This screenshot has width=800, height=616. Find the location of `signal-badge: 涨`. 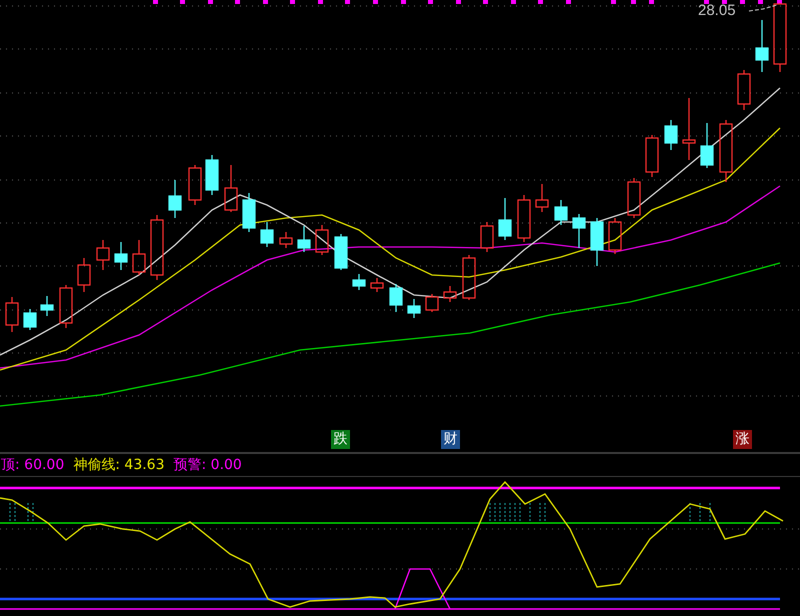

signal-badge: 涨 is located at coordinates (742, 439).